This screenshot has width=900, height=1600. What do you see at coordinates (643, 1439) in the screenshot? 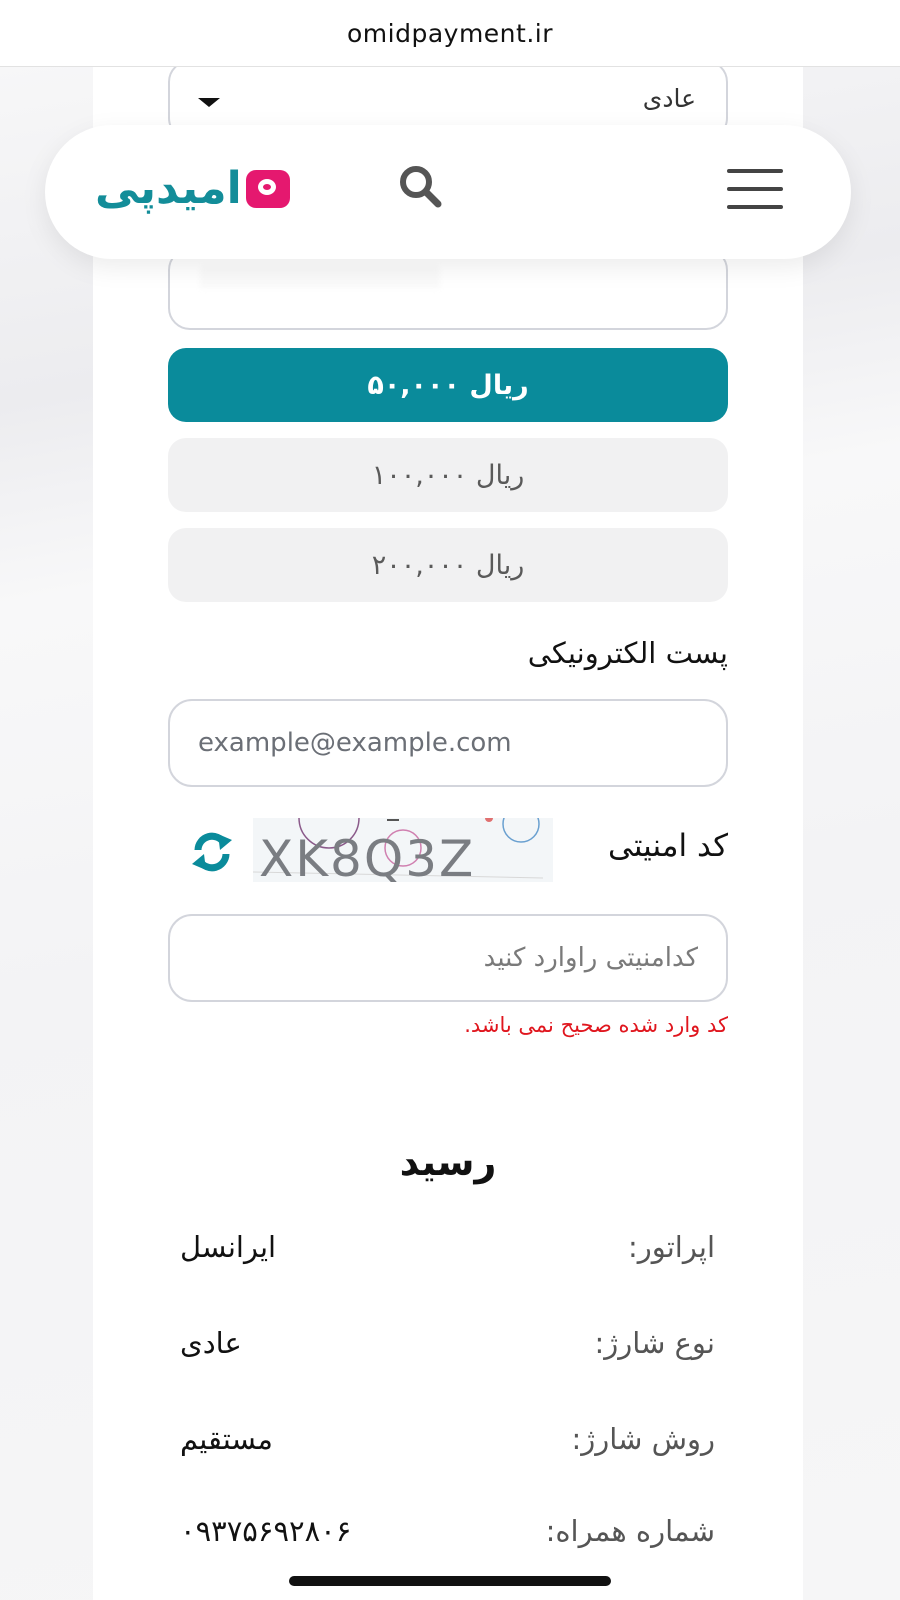
I see `receipt-key: روش شارژ:` at bounding box center [643, 1439].